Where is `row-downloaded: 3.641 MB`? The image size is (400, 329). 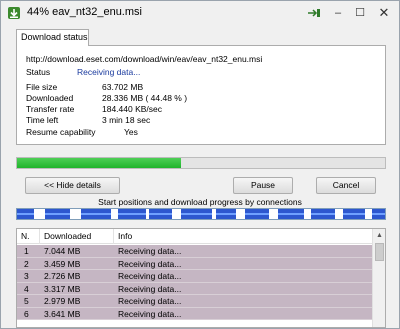
row-downloaded: 3.641 MB is located at coordinates (62, 313).